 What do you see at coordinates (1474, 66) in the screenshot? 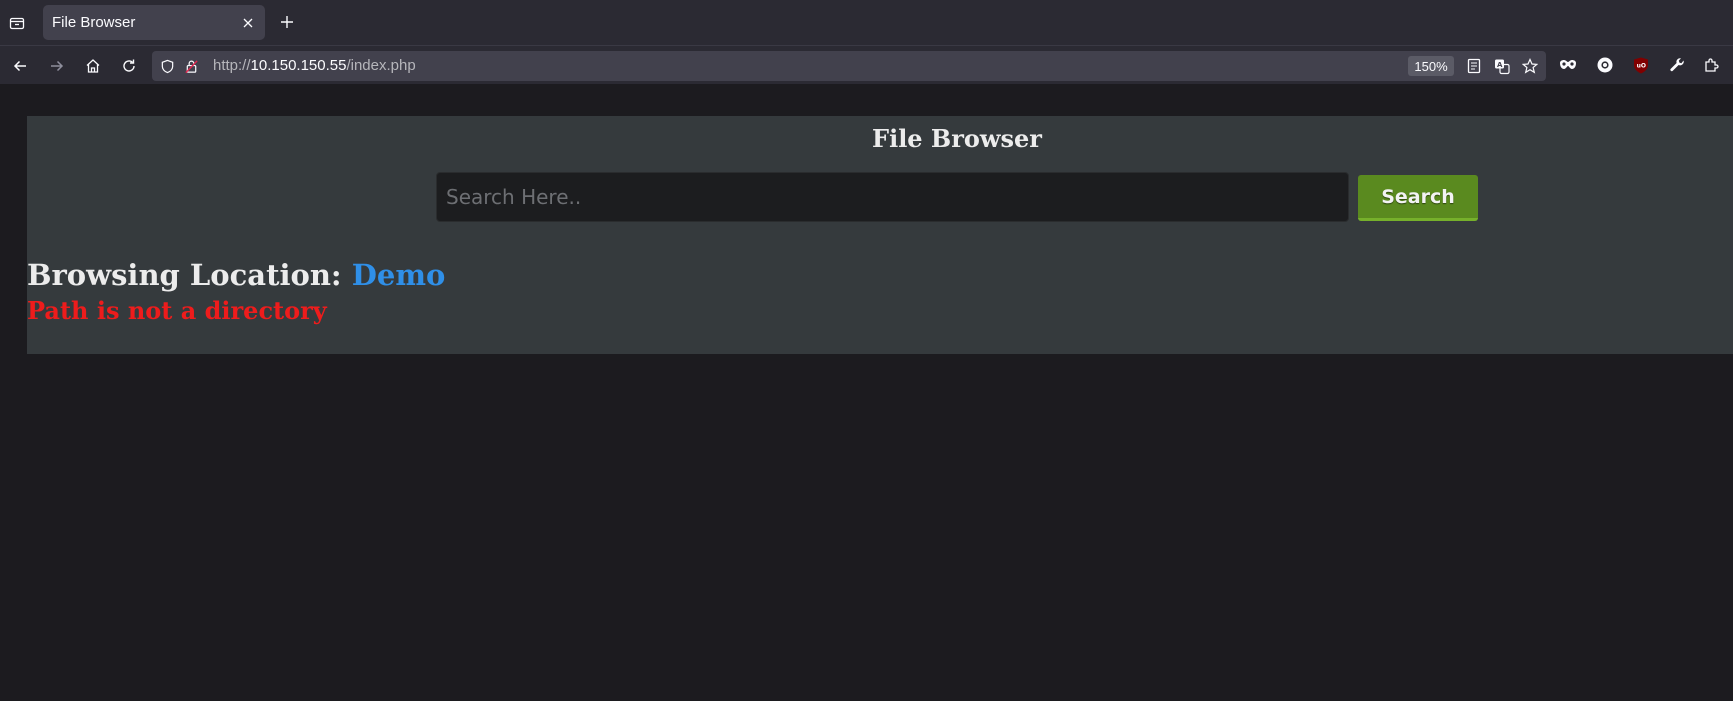
I see `reader-view-icon` at bounding box center [1474, 66].